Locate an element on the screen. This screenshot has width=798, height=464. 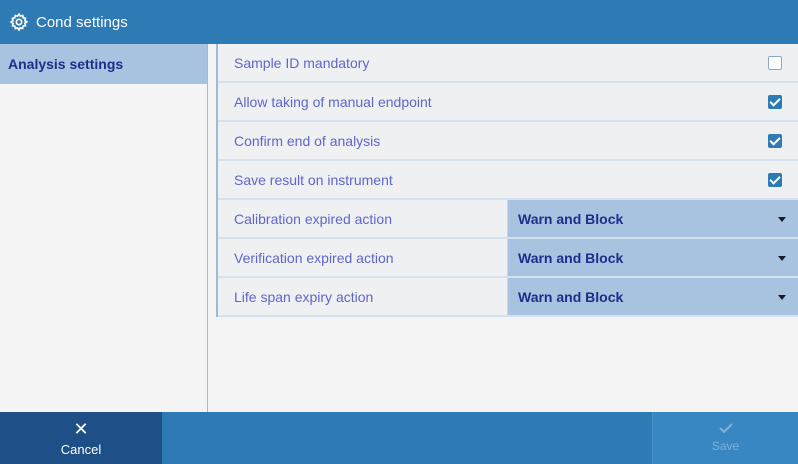
setting-row-sample-id-mandatory: Sample ID mandatory is located at coordinates (508, 63).